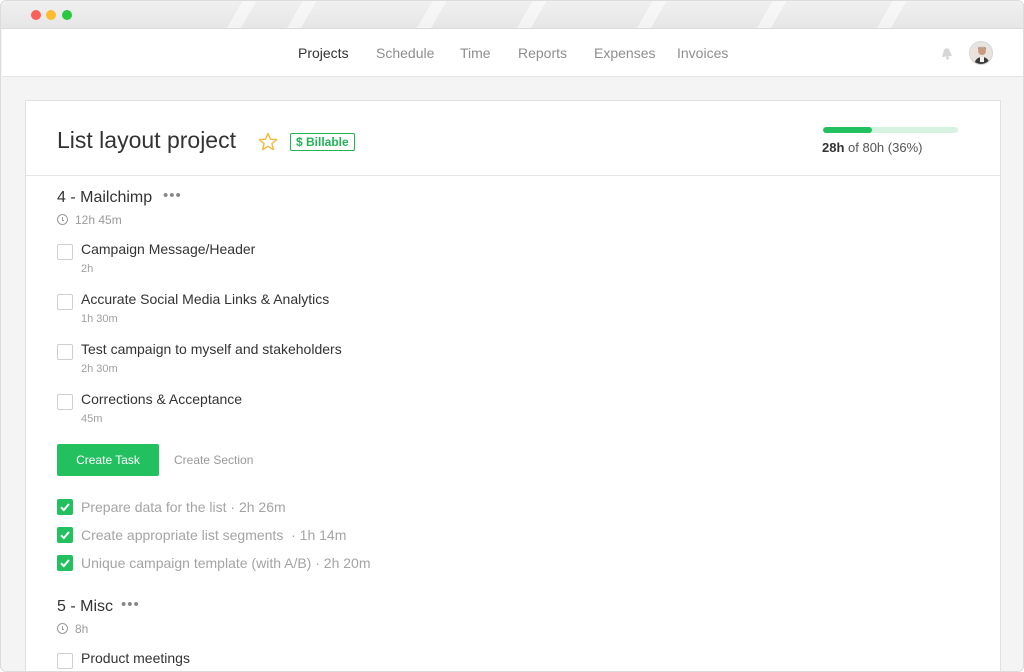  What do you see at coordinates (105, 197) in the screenshot?
I see `section-title: 4 - Mailchimp` at bounding box center [105, 197].